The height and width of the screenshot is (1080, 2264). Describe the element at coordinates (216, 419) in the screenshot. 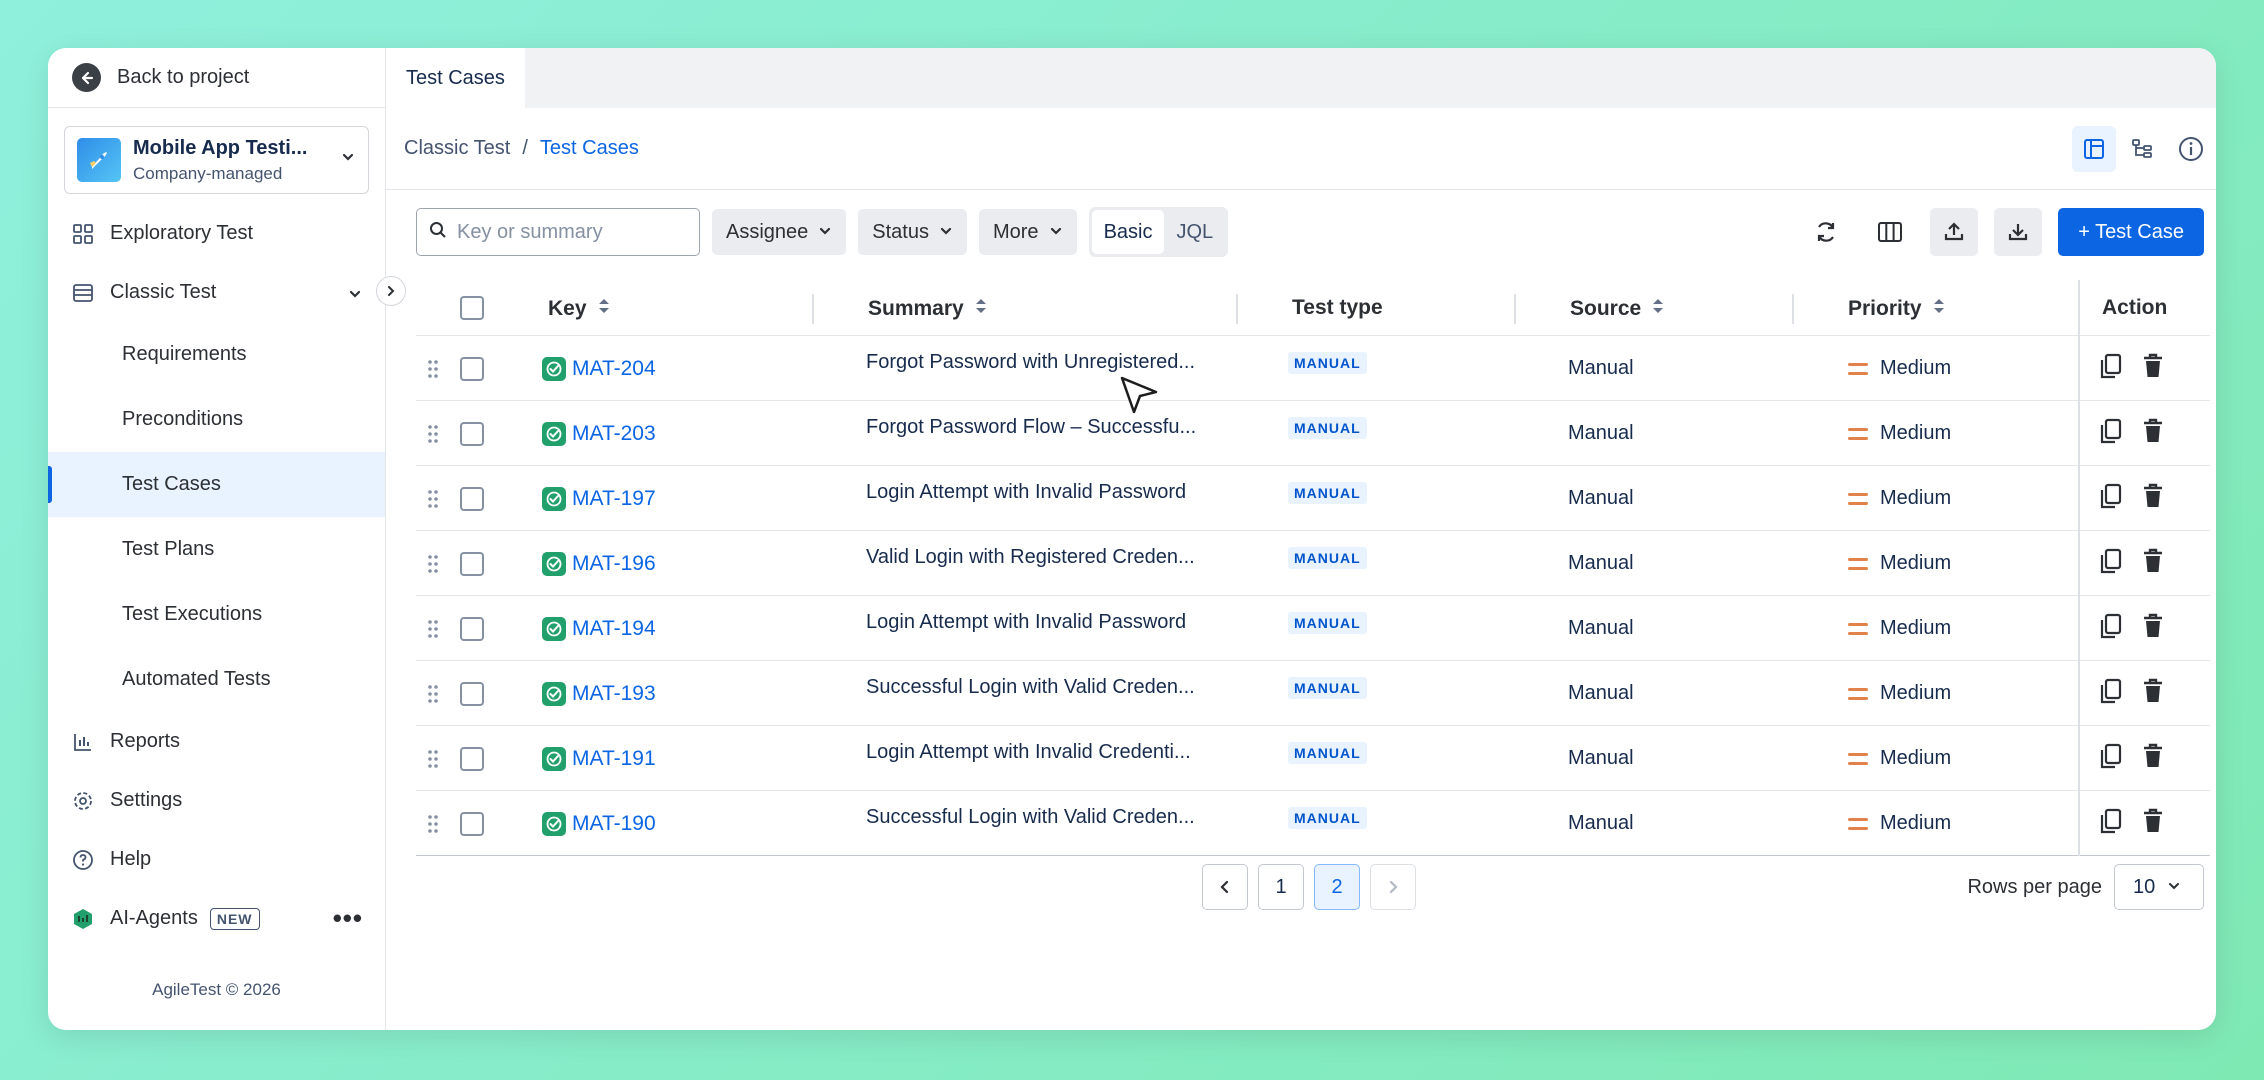

I see `sidebar-item-preconditions: Preconditions` at that location.